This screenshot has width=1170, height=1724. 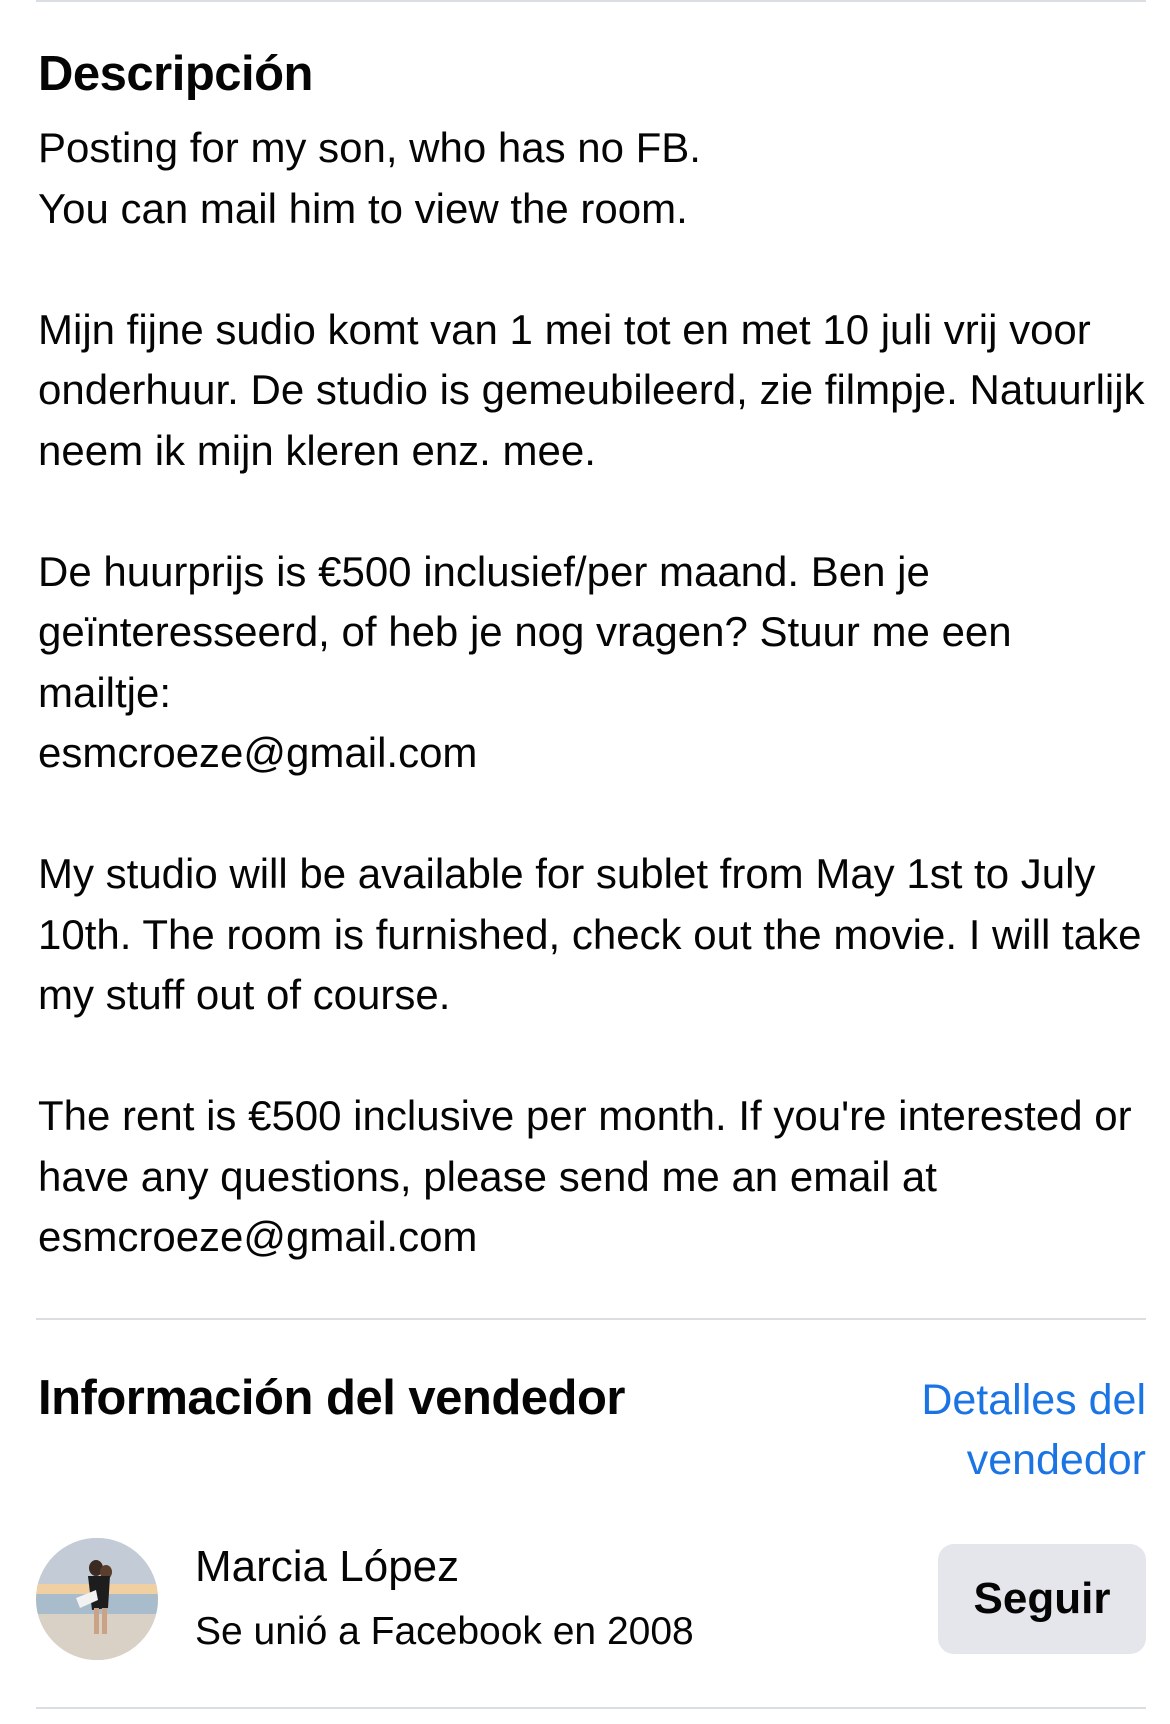 I want to click on bottom-divider, so click(x=591, y=1708).